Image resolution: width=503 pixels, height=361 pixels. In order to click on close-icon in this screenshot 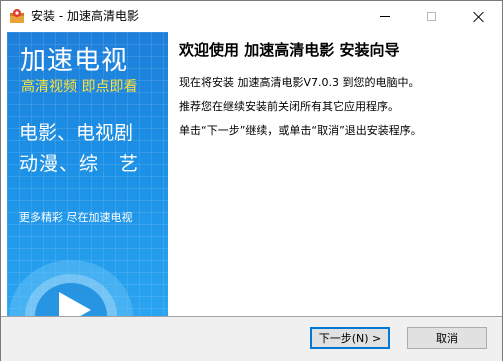, I will do `click(478, 16)`.